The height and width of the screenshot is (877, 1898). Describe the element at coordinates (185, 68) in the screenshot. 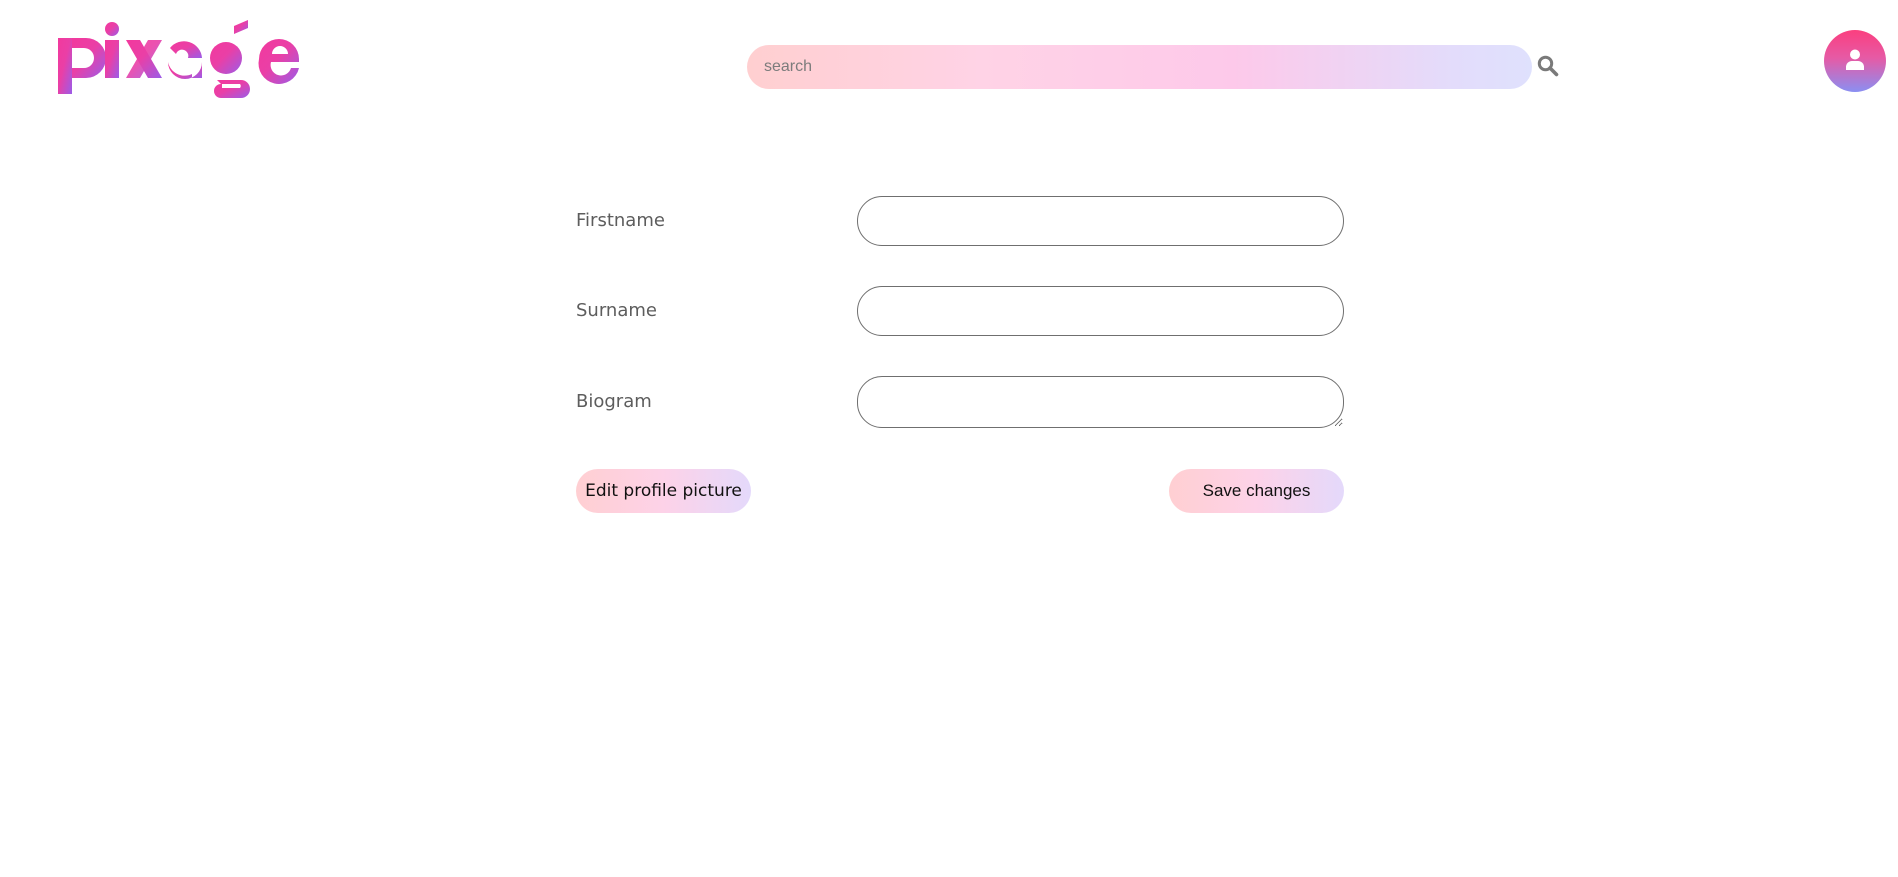

I see `pixage-logo` at that location.